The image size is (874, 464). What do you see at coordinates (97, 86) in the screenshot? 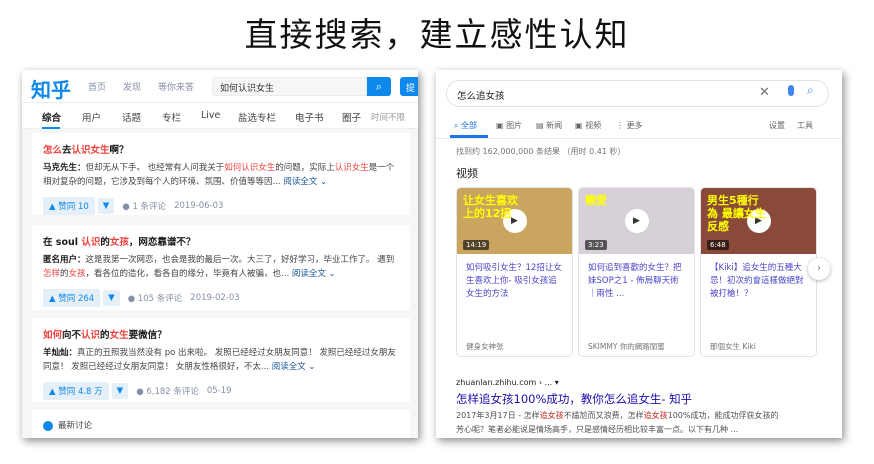
I see `nav-home: 首页` at bounding box center [97, 86].